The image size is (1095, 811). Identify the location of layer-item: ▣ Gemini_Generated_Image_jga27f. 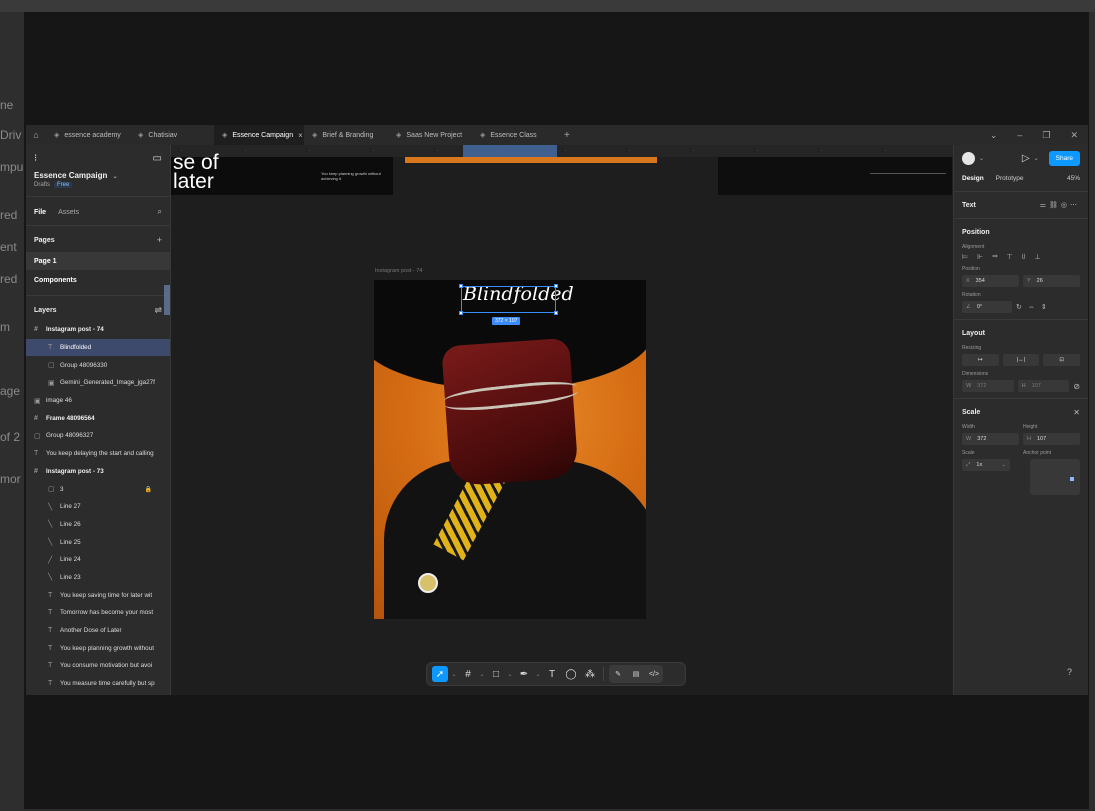
(98, 383).